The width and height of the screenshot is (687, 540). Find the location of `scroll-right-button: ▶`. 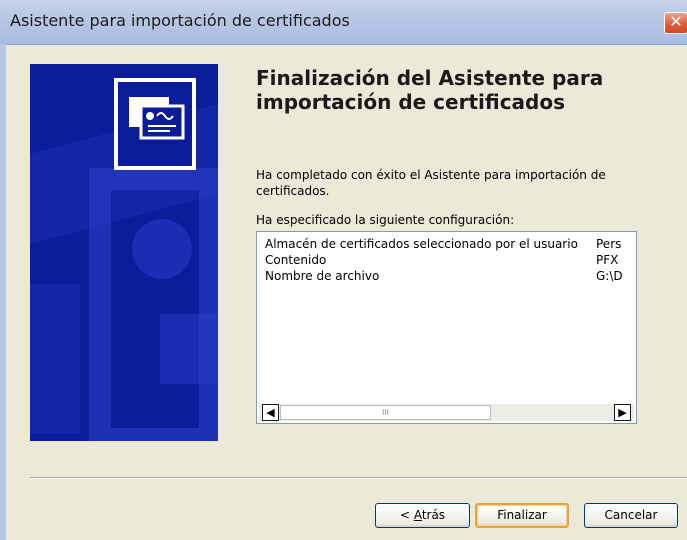

scroll-right-button: ▶ is located at coordinates (622, 412).